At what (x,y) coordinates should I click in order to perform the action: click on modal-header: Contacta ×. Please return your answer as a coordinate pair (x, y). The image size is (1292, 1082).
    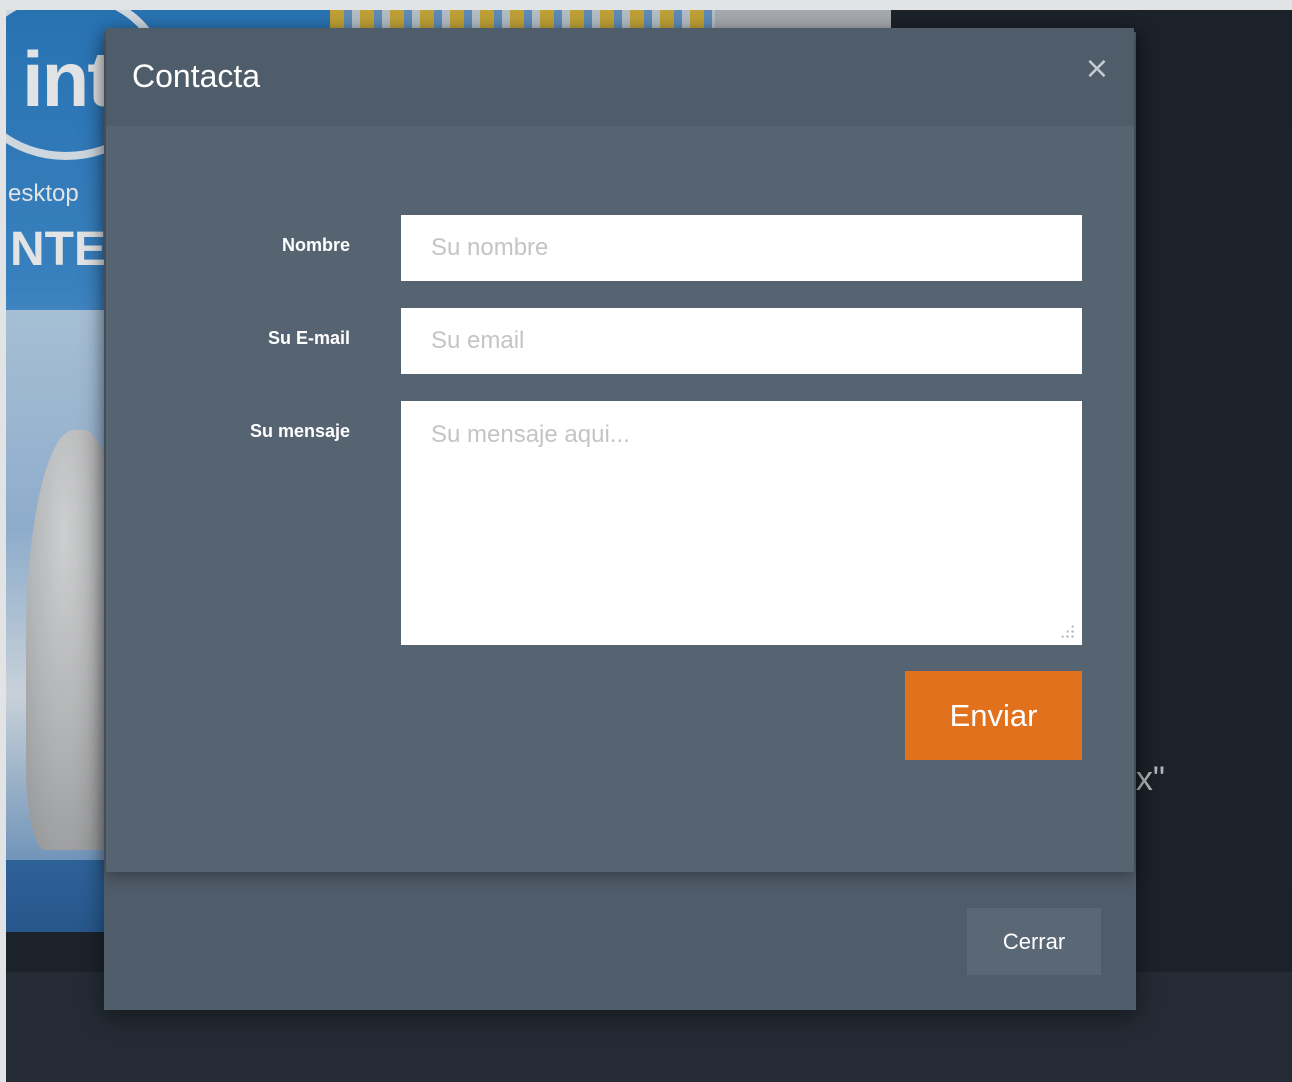
    Looking at the image, I should click on (620, 77).